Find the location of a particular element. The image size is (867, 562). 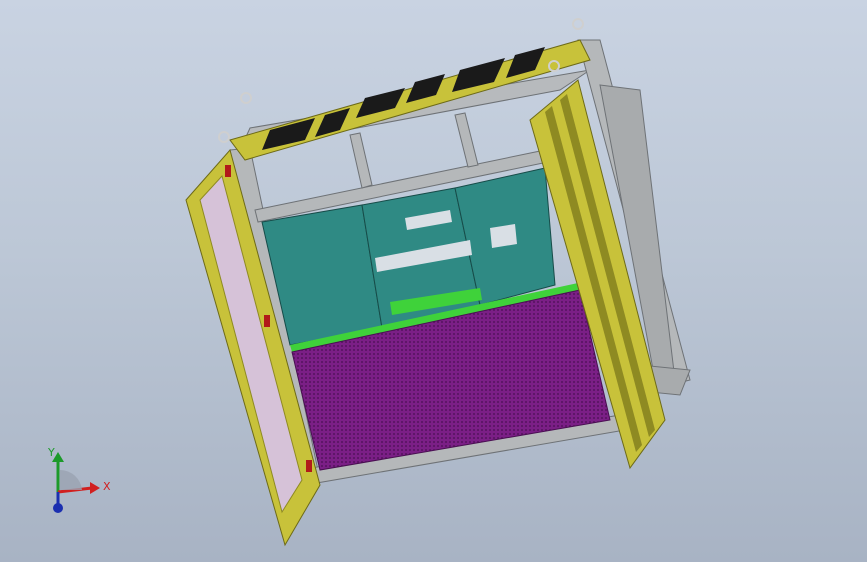

y-axis-label: Y is located at coordinates (51, 452).